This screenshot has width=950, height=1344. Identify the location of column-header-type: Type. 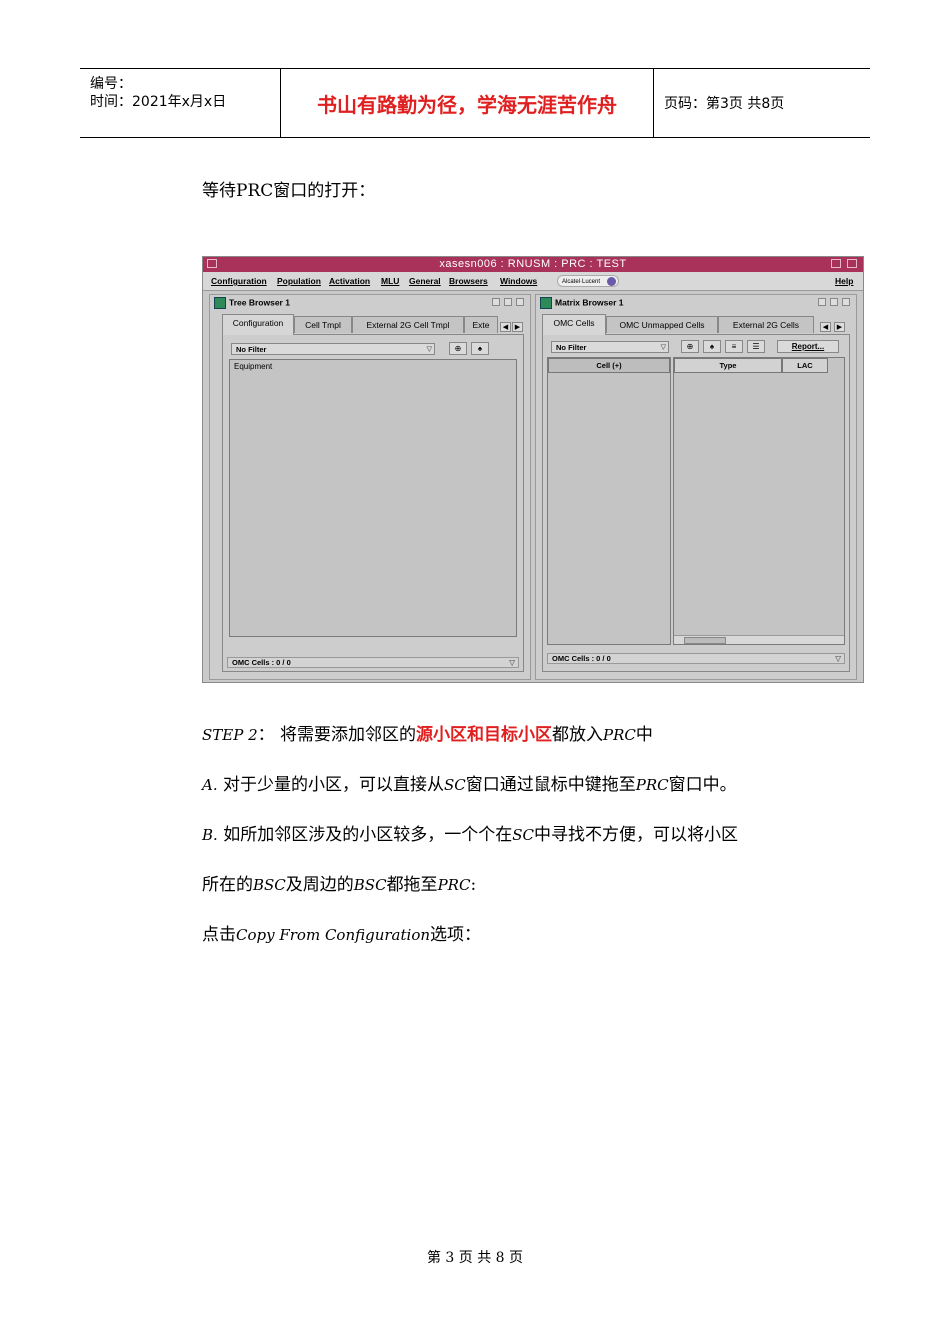
(728, 365).